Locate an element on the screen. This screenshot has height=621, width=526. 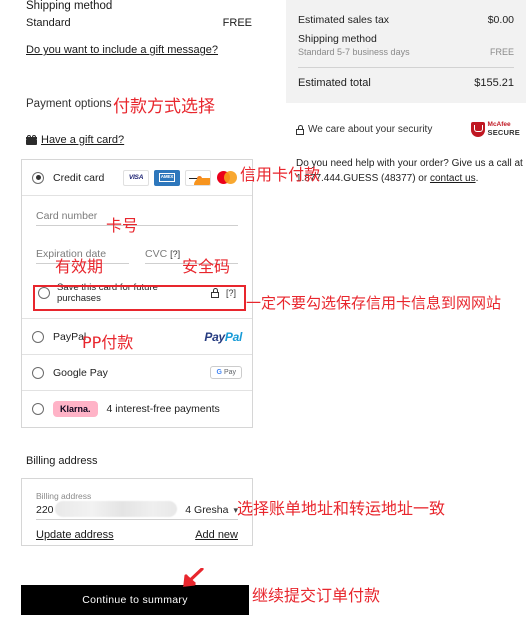
add-new-address-link: Add new is located at coordinates (216, 535).